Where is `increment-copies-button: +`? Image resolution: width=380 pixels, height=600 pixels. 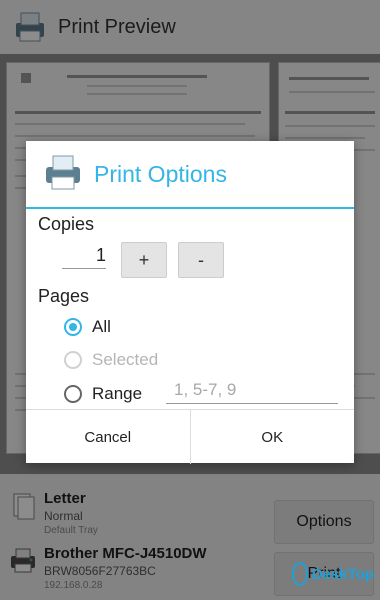 increment-copies-button: + is located at coordinates (144, 260).